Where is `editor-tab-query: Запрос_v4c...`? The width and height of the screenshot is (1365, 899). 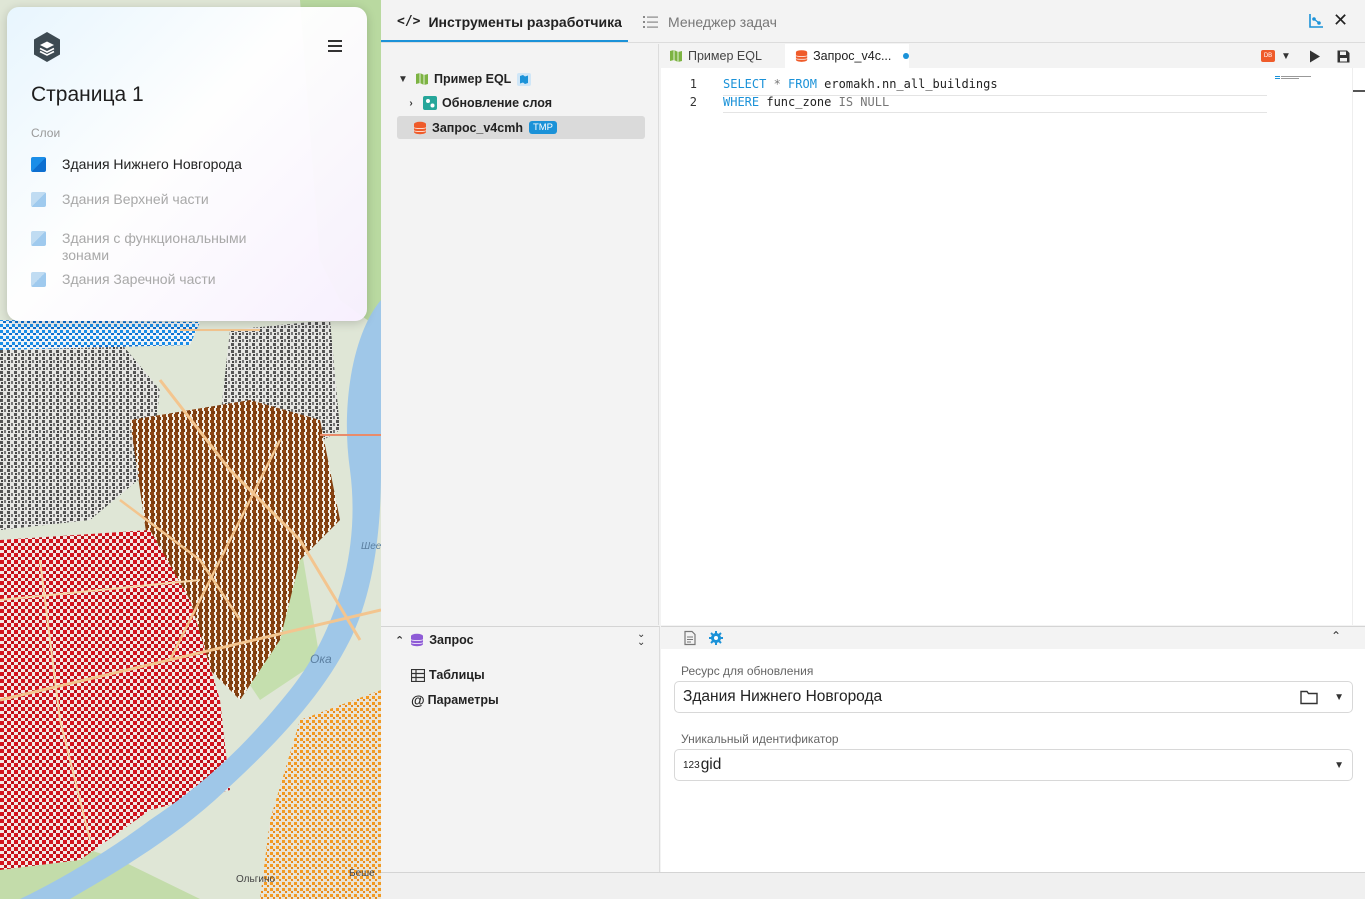 editor-tab-query: Запрос_v4c... is located at coordinates (847, 56).